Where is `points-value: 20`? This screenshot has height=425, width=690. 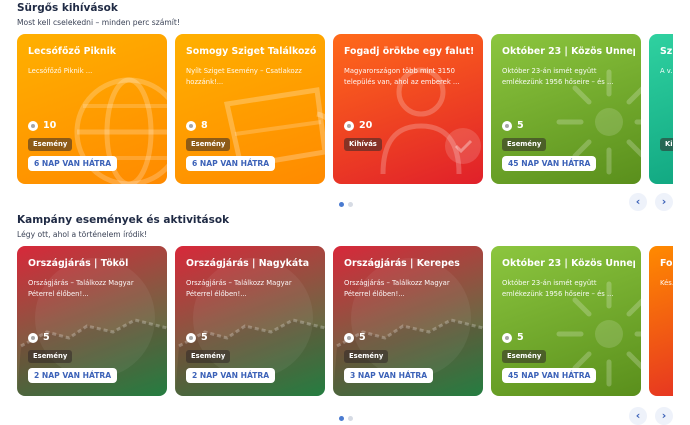
points-value: 20 is located at coordinates (366, 125).